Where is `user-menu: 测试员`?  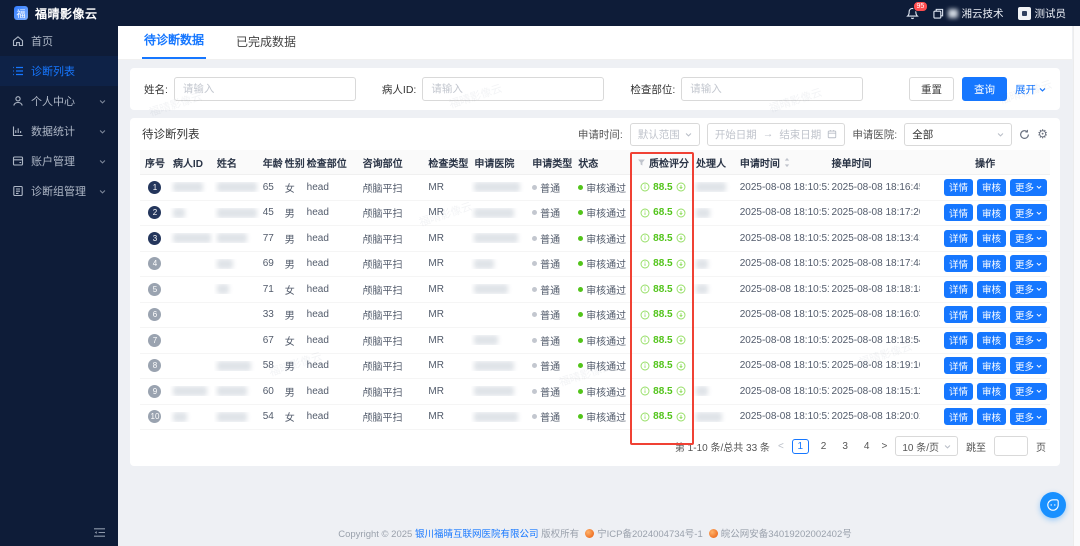 user-menu: 测试员 is located at coordinates (1042, 13).